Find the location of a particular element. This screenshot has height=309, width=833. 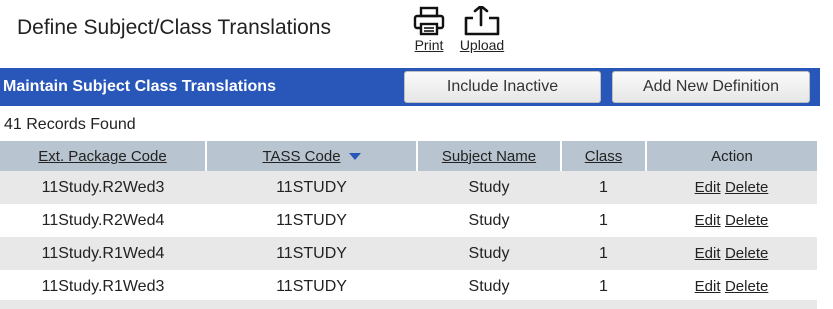

ext-package-code-cell: 11Study.R1Wed4 is located at coordinates (103, 253).